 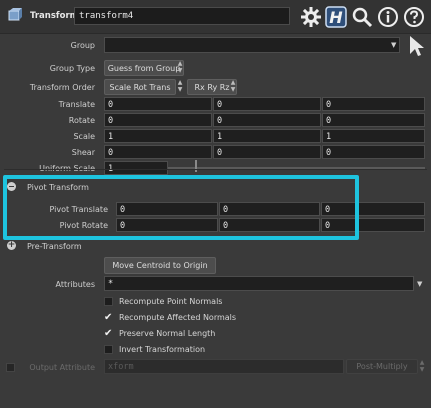 I want to click on search-icon, so click(x=362, y=17).